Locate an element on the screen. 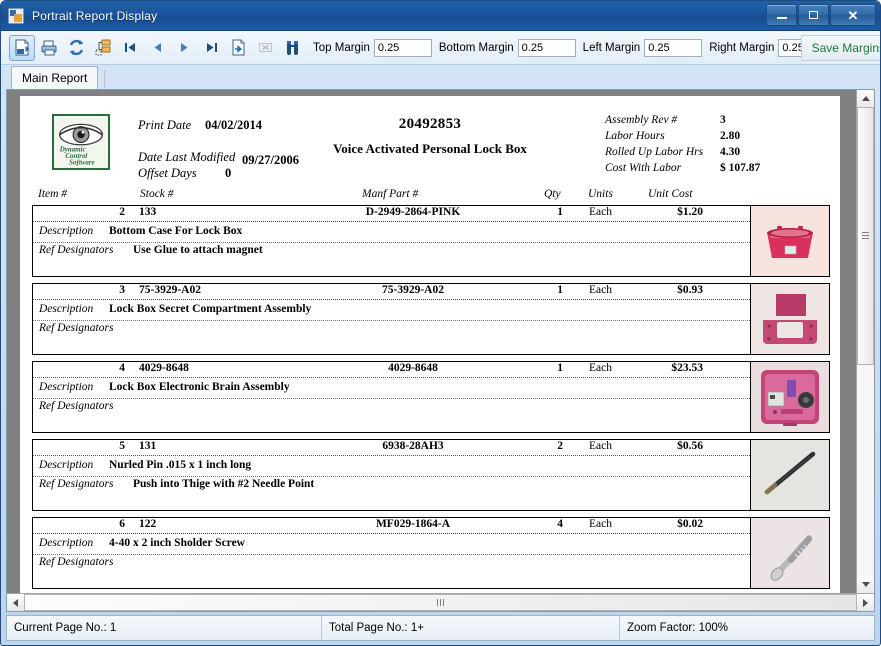  previous-page-button is located at coordinates (157, 48).